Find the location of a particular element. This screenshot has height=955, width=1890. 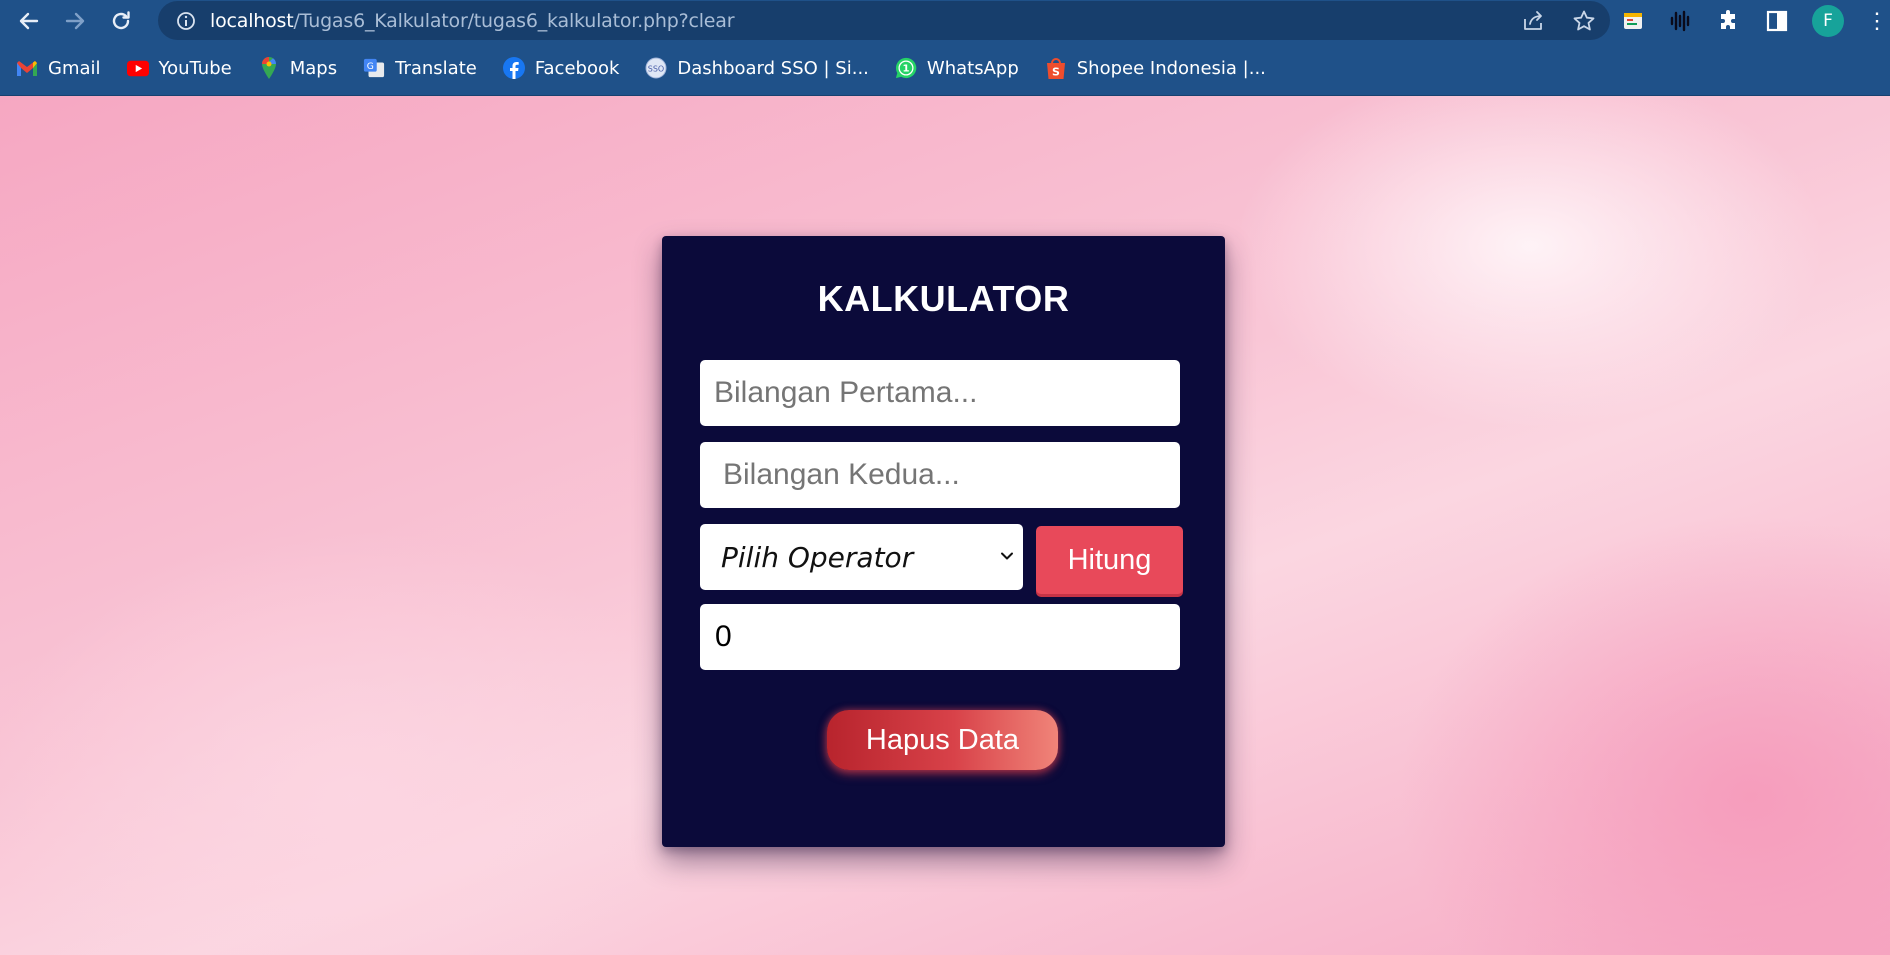

gmail-icon is located at coordinates (27, 68).